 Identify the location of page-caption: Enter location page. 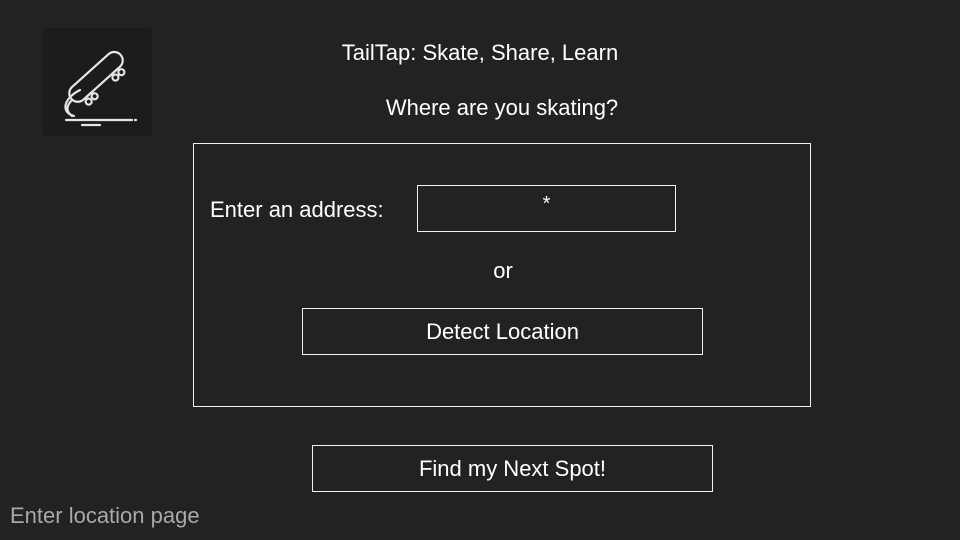
(105, 515).